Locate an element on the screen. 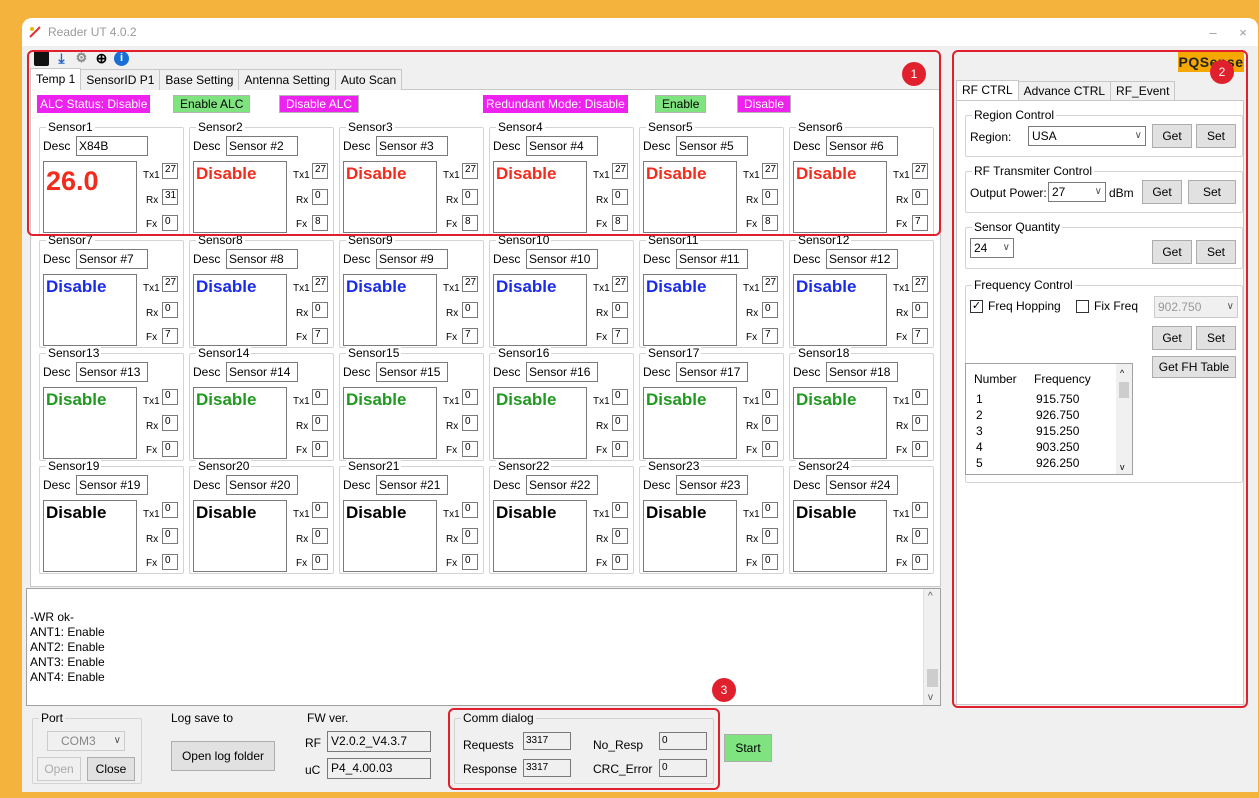 The width and height of the screenshot is (1259, 798). sensor-desc-input: Sensor #16 is located at coordinates (562, 372).